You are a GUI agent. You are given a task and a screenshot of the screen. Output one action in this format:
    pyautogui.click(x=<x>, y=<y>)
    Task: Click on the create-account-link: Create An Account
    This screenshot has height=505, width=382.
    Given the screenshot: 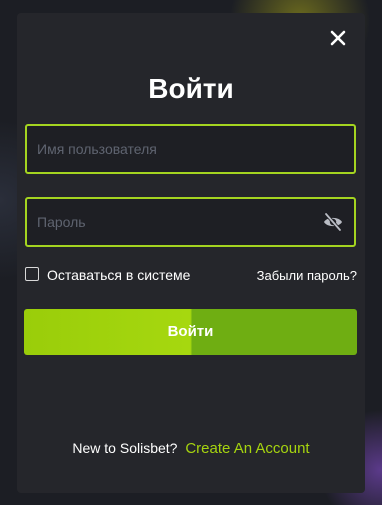 What is the action you would take?
    pyautogui.click(x=247, y=448)
    